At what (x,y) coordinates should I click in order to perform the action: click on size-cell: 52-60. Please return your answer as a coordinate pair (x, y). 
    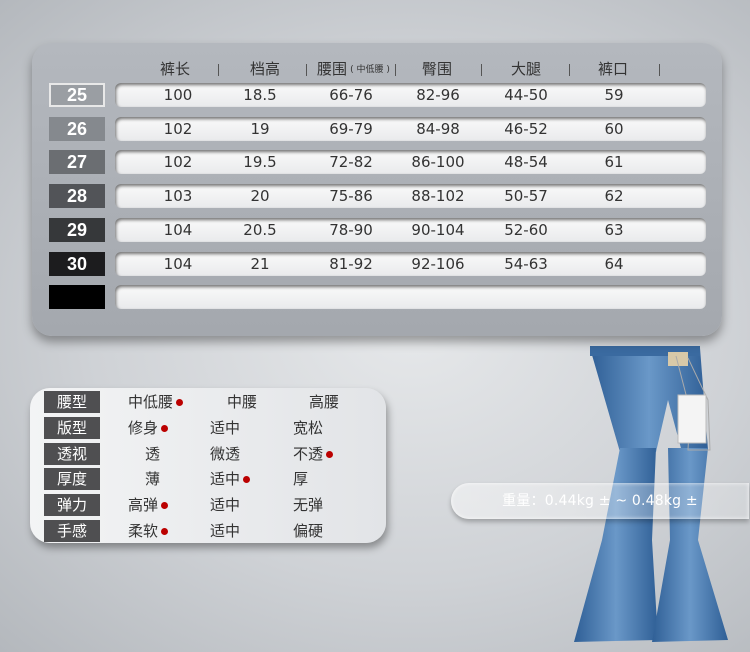
    Looking at the image, I should click on (526, 230).